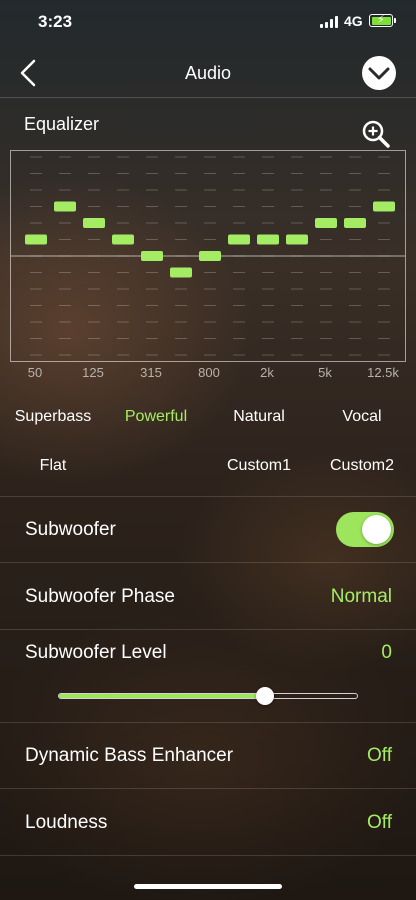 The width and height of the screenshot is (416, 900). Describe the element at coordinates (53, 417) in the screenshot. I see `preset-superbass: Superbass` at that location.